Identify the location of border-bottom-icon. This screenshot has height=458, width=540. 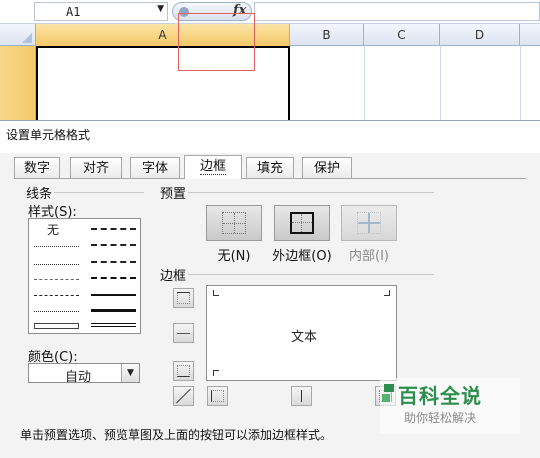
(183, 371).